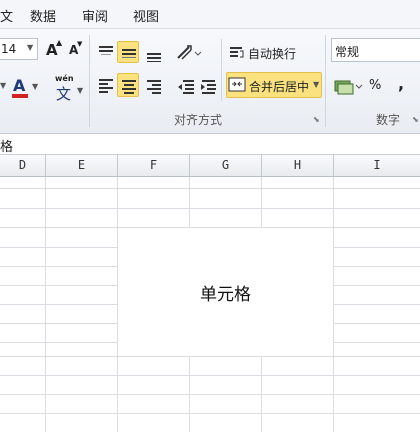 Image resolution: width=420 pixels, height=432 pixels. Describe the element at coordinates (59, 42) in the screenshot. I see `arrow-up-icon: ▲` at that location.